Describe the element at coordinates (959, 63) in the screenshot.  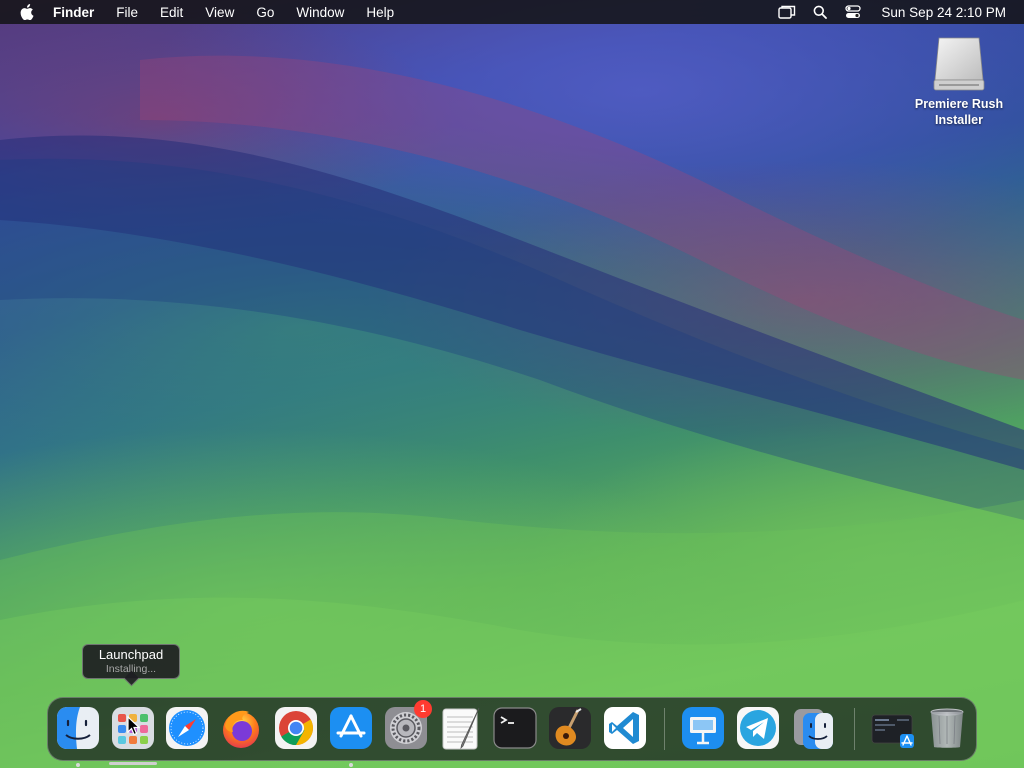
I see `disk-image-icon` at that location.